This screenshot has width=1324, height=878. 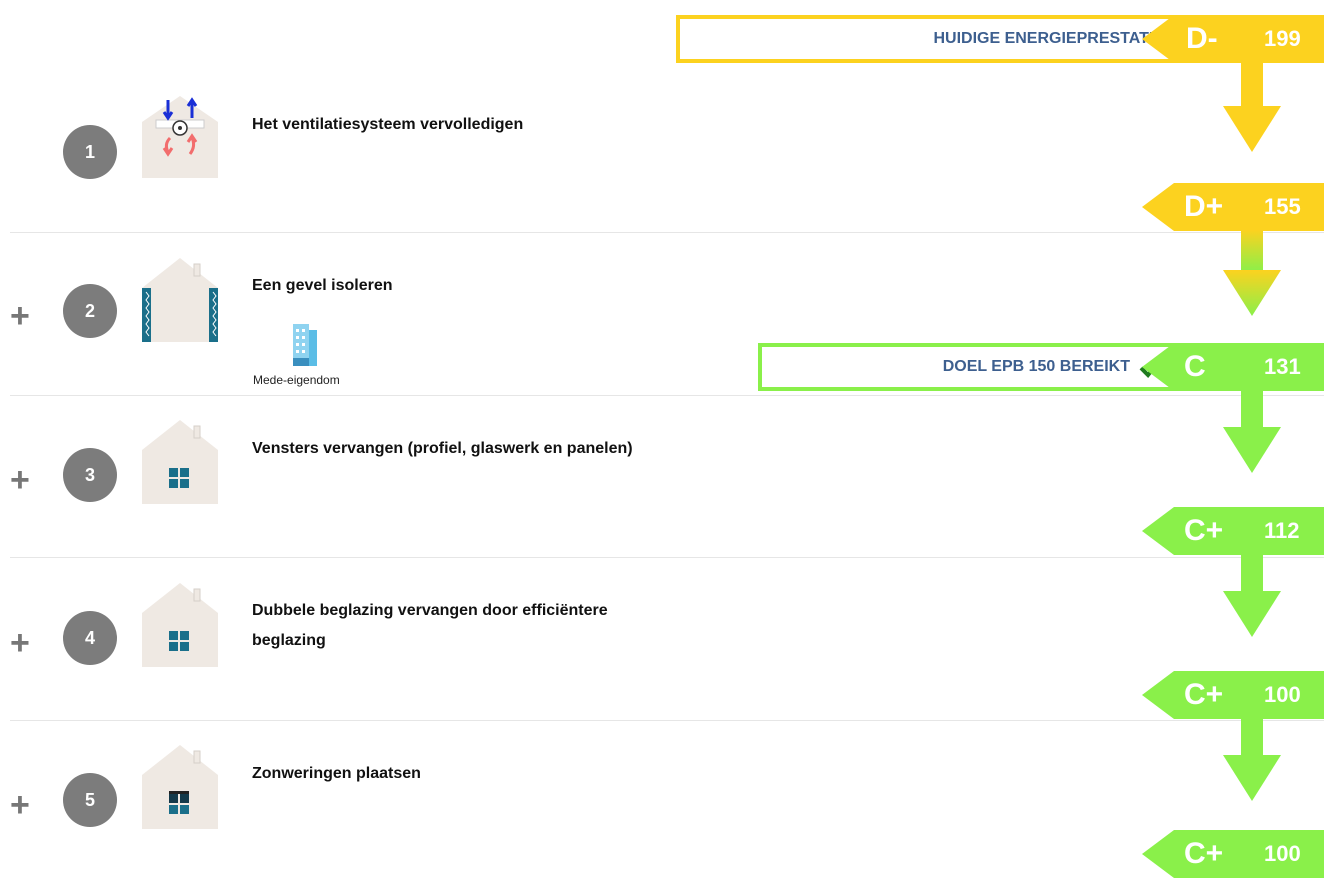 What do you see at coordinates (90, 638) in the screenshot?
I see `step-number-badge: 4` at bounding box center [90, 638].